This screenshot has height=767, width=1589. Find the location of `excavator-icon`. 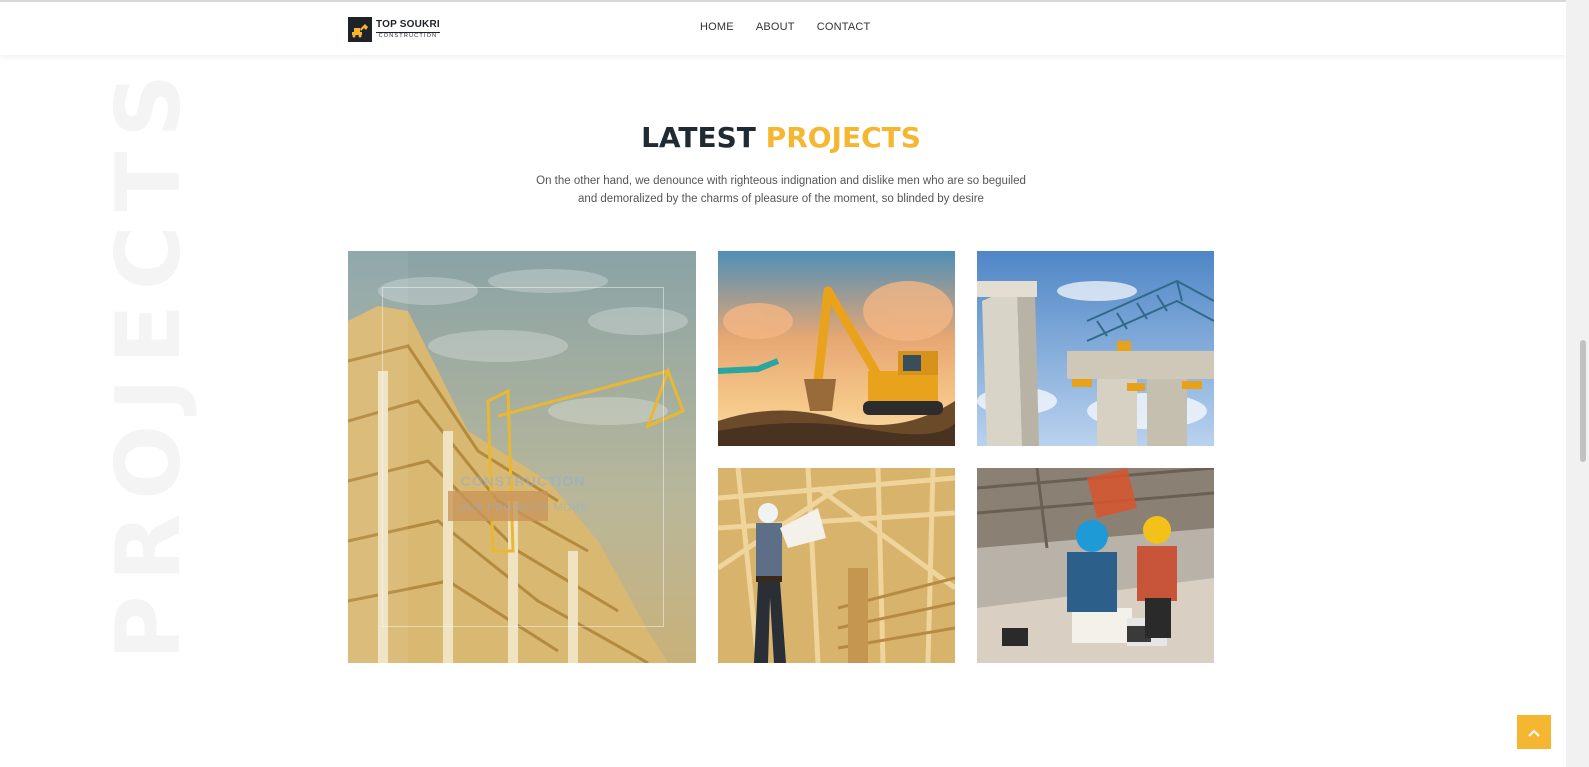

excavator-icon is located at coordinates (360, 29).